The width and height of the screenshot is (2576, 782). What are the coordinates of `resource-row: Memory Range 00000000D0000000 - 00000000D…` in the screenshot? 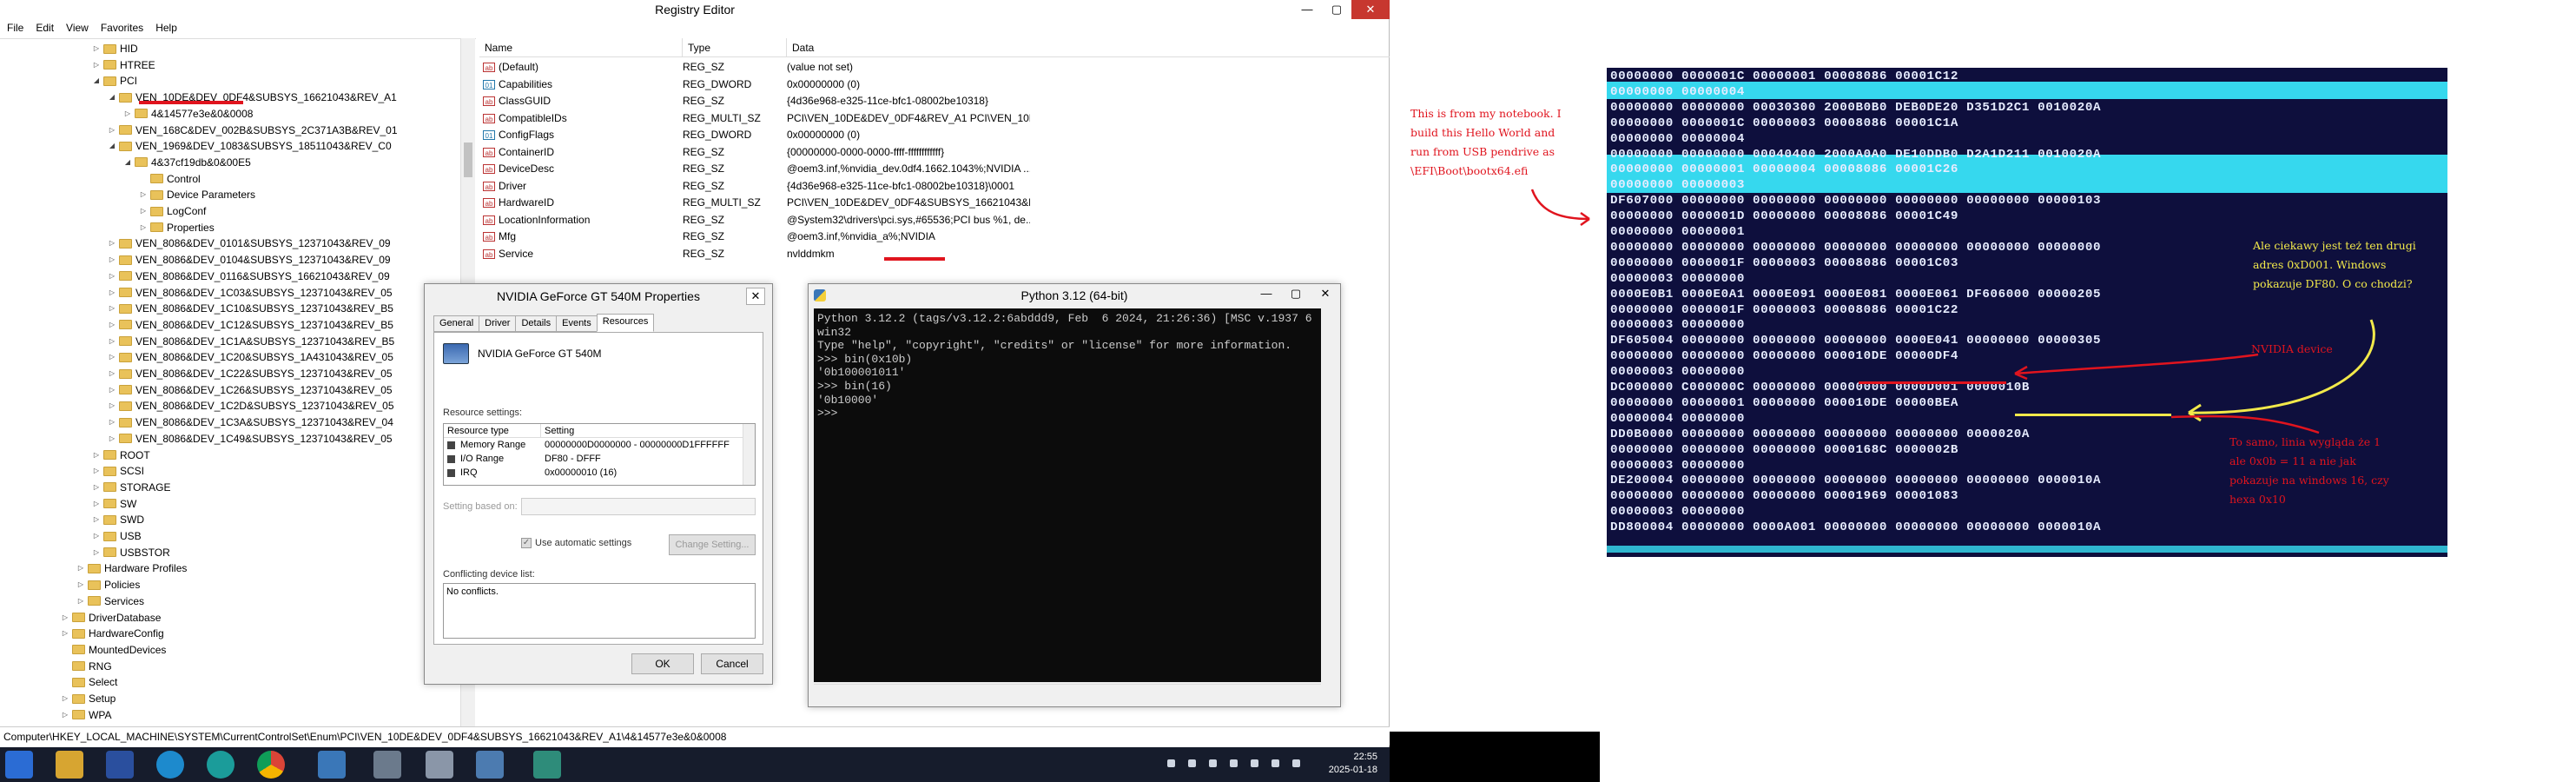 It's located at (599, 445).